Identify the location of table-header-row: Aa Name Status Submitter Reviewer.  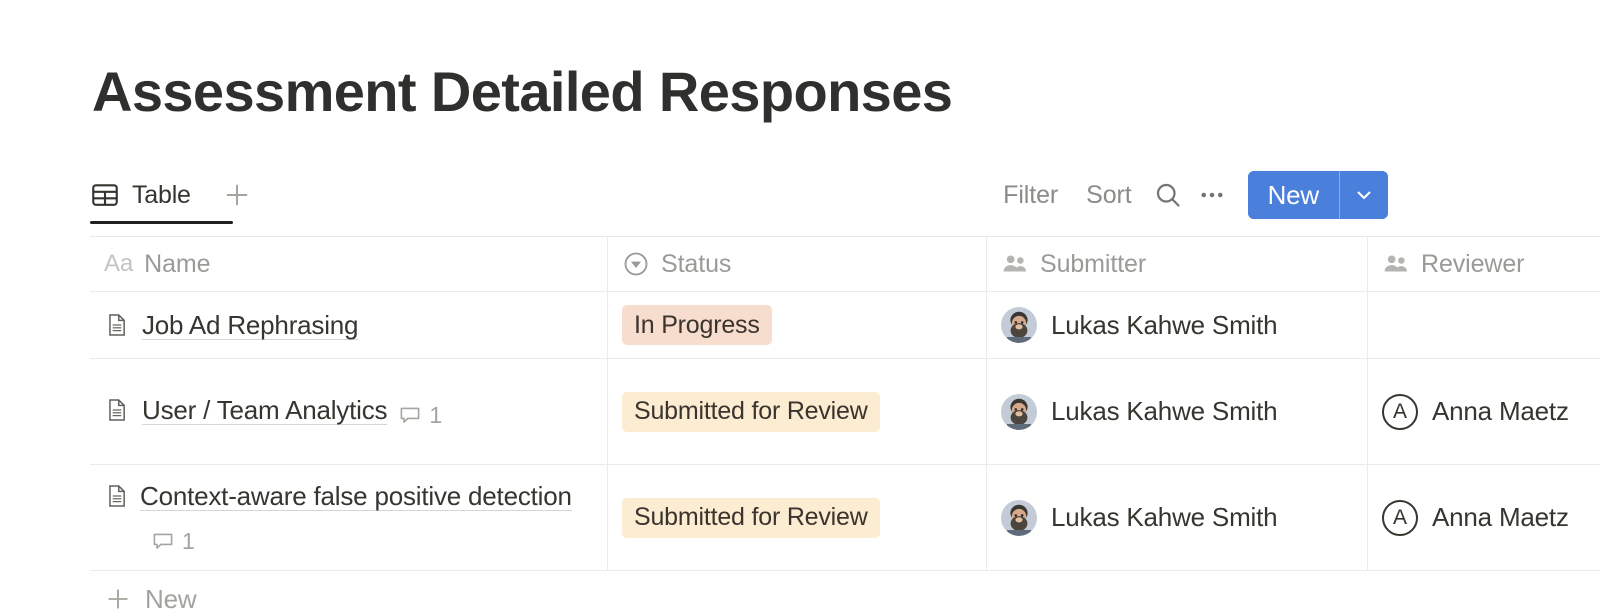
(845, 264).